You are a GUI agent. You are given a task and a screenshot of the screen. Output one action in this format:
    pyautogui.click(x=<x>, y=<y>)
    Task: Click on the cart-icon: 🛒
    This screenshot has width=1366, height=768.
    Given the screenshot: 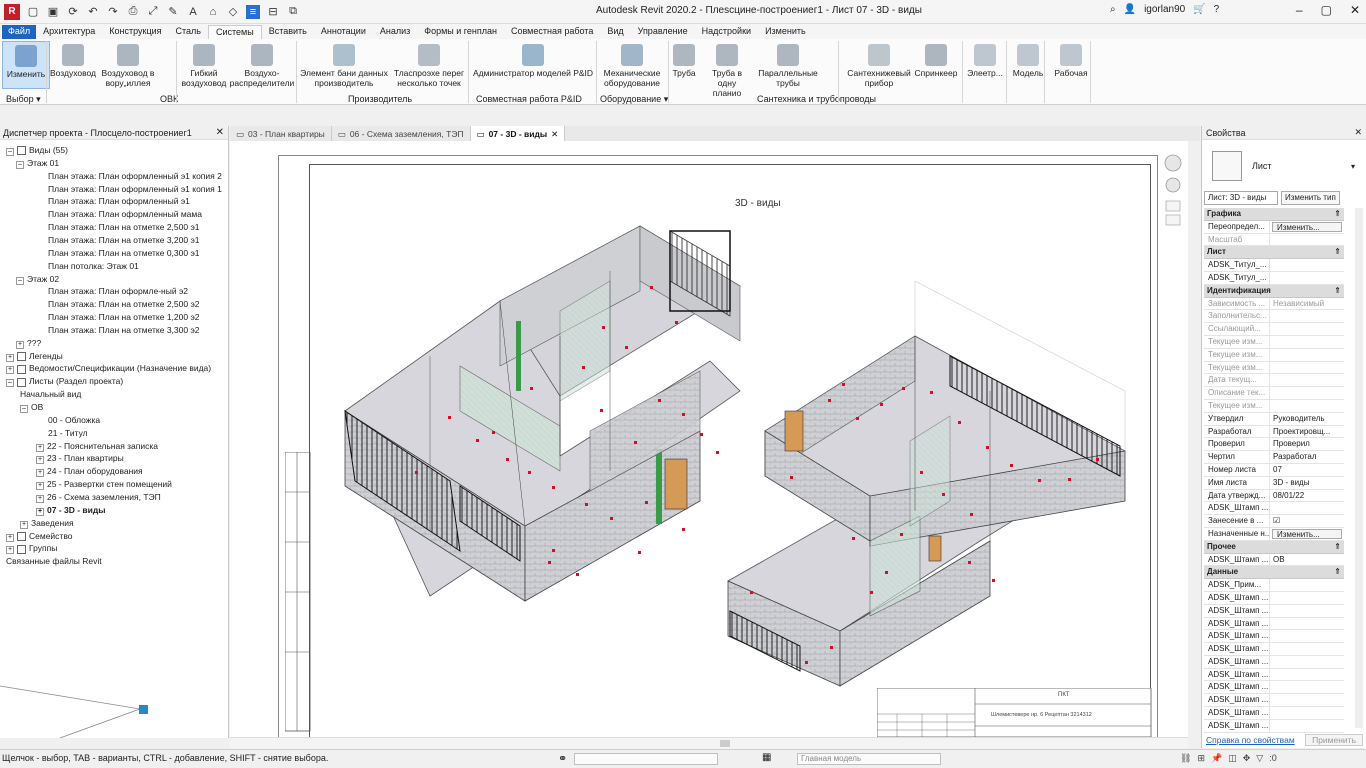 What is the action you would take?
    pyautogui.click(x=1199, y=9)
    